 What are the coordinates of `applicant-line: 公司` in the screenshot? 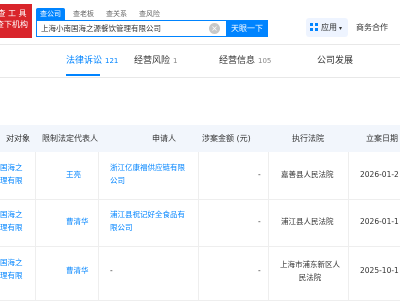 It's located at (117, 180).